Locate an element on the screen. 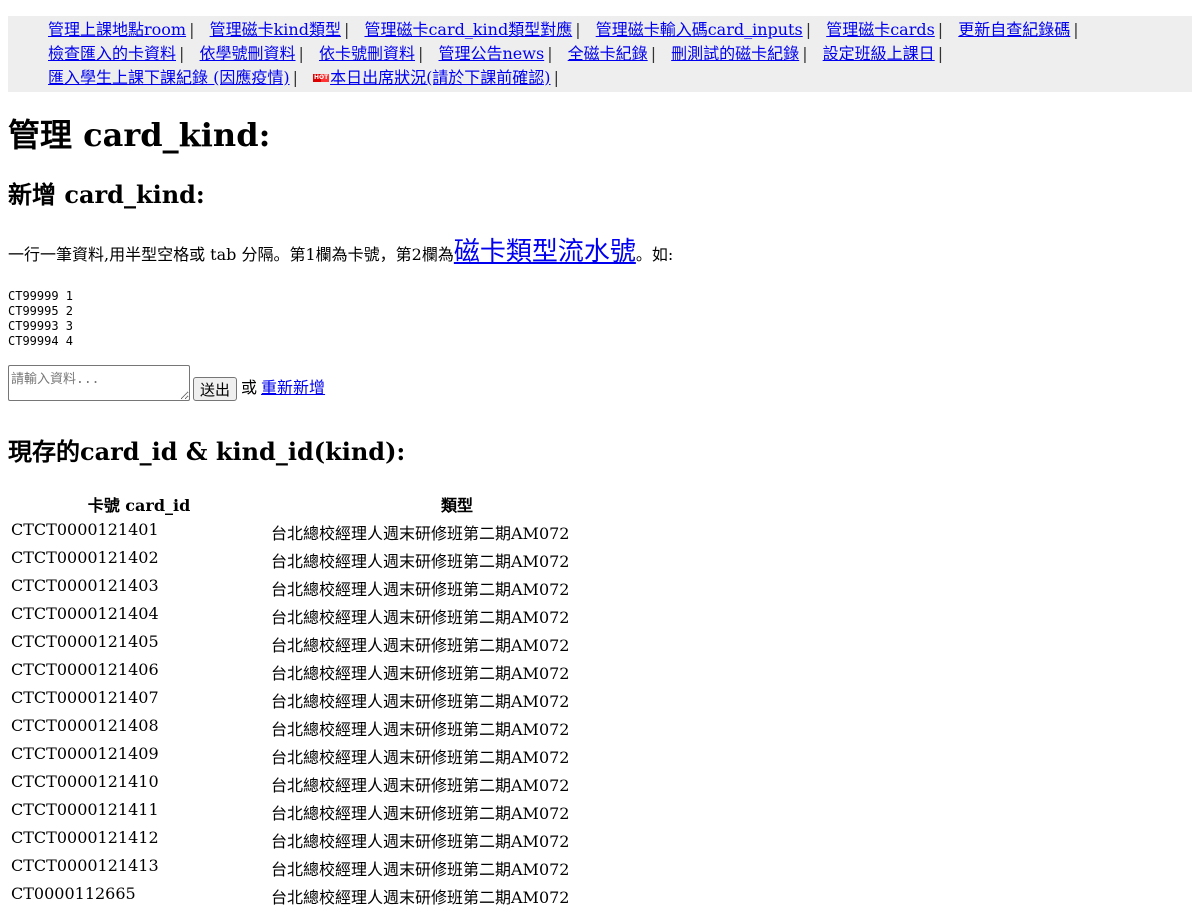 This screenshot has width=1200, height=911. nav-link-today-attendance: HOT 本日出席狀況(請於下課前確認) is located at coordinates (432, 77).